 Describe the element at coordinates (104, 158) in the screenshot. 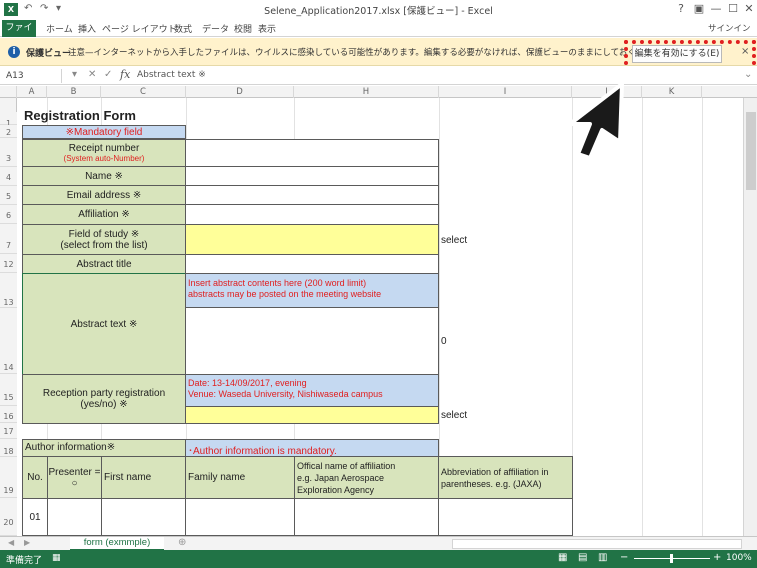

I see `receipt-note: (System auto-Number)` at that location.